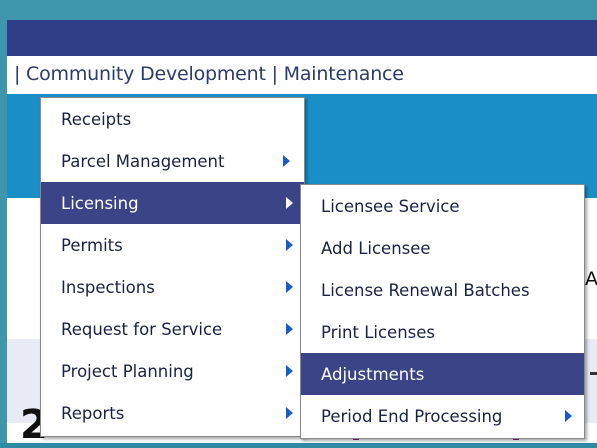  Describe the element at coordinates (298, 10) in the screenshot. I see `window-frame-top` at that location.